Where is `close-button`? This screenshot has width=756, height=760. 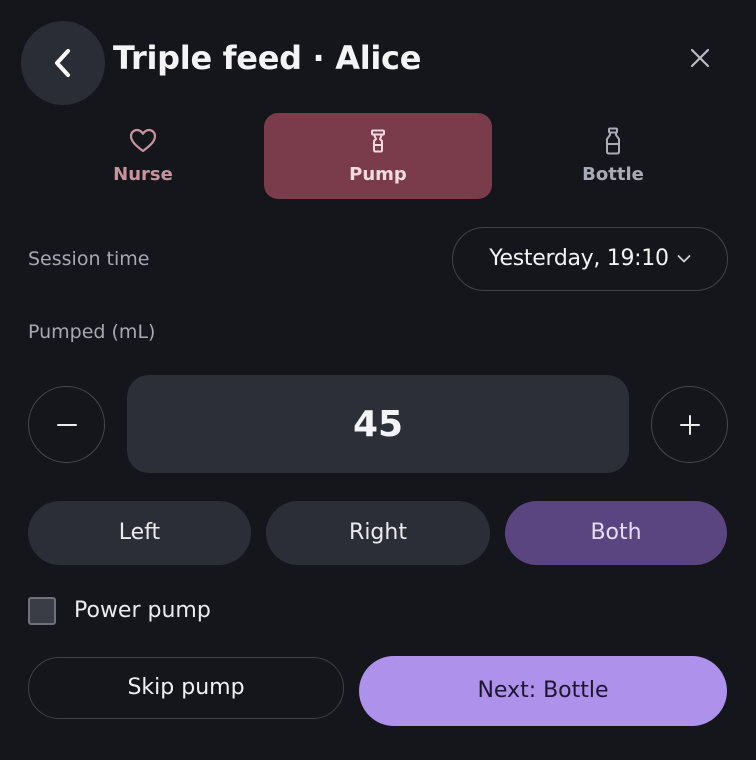
close-button is located at coordinates (700, 58).